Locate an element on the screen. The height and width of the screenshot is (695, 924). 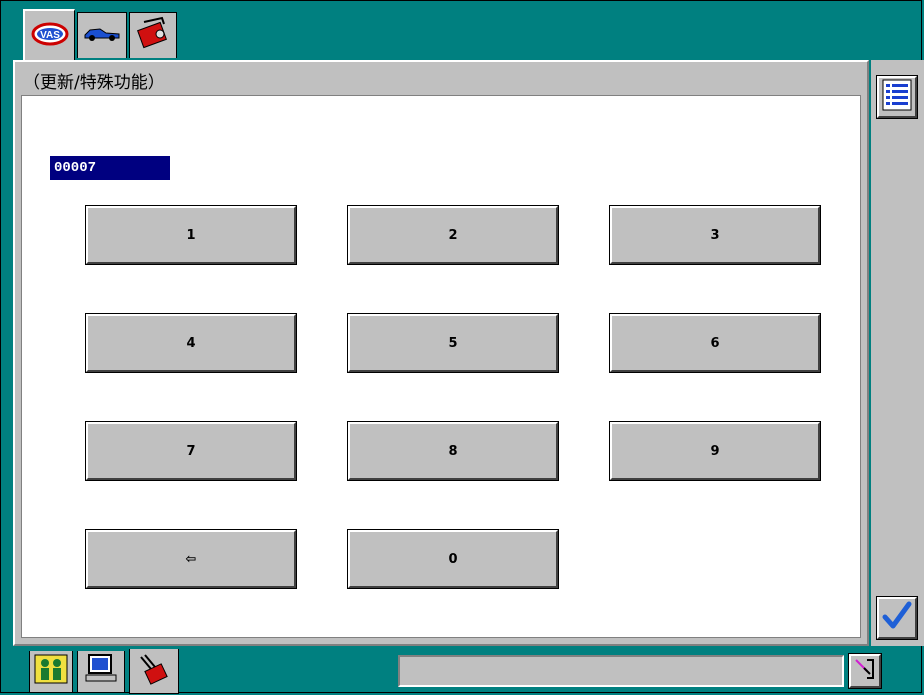
checkmark-icon is located at coordinates (897, 618).